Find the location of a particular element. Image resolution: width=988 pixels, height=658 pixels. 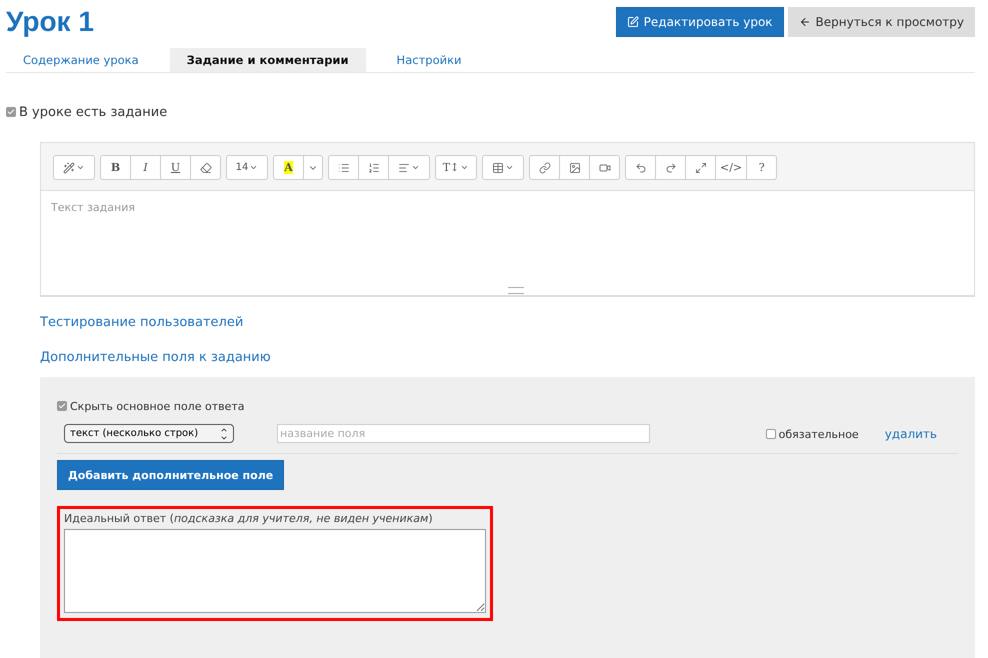

ideal-answer-label: Идеальный ответ (подсказка для учителя, не виден ученикам) is located at coordinates (249, 518).